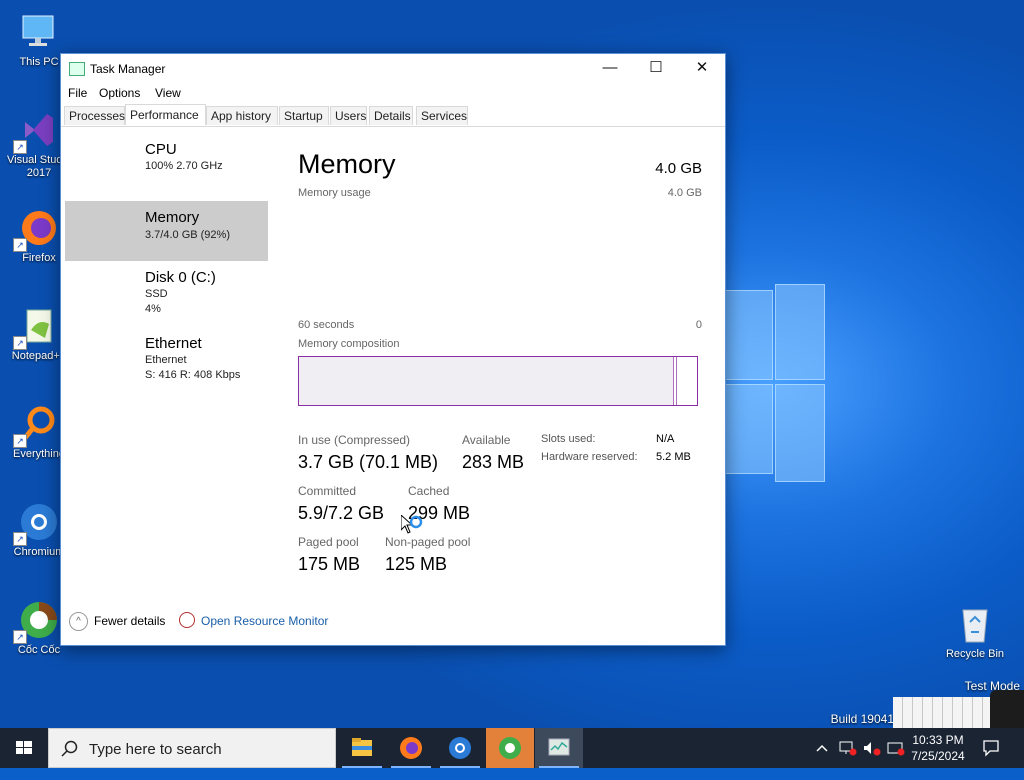  Describe the element at coordinates (393, 68) in the screenshot. I see `title-bar: Task Manager — ☐ ✕` at that location.